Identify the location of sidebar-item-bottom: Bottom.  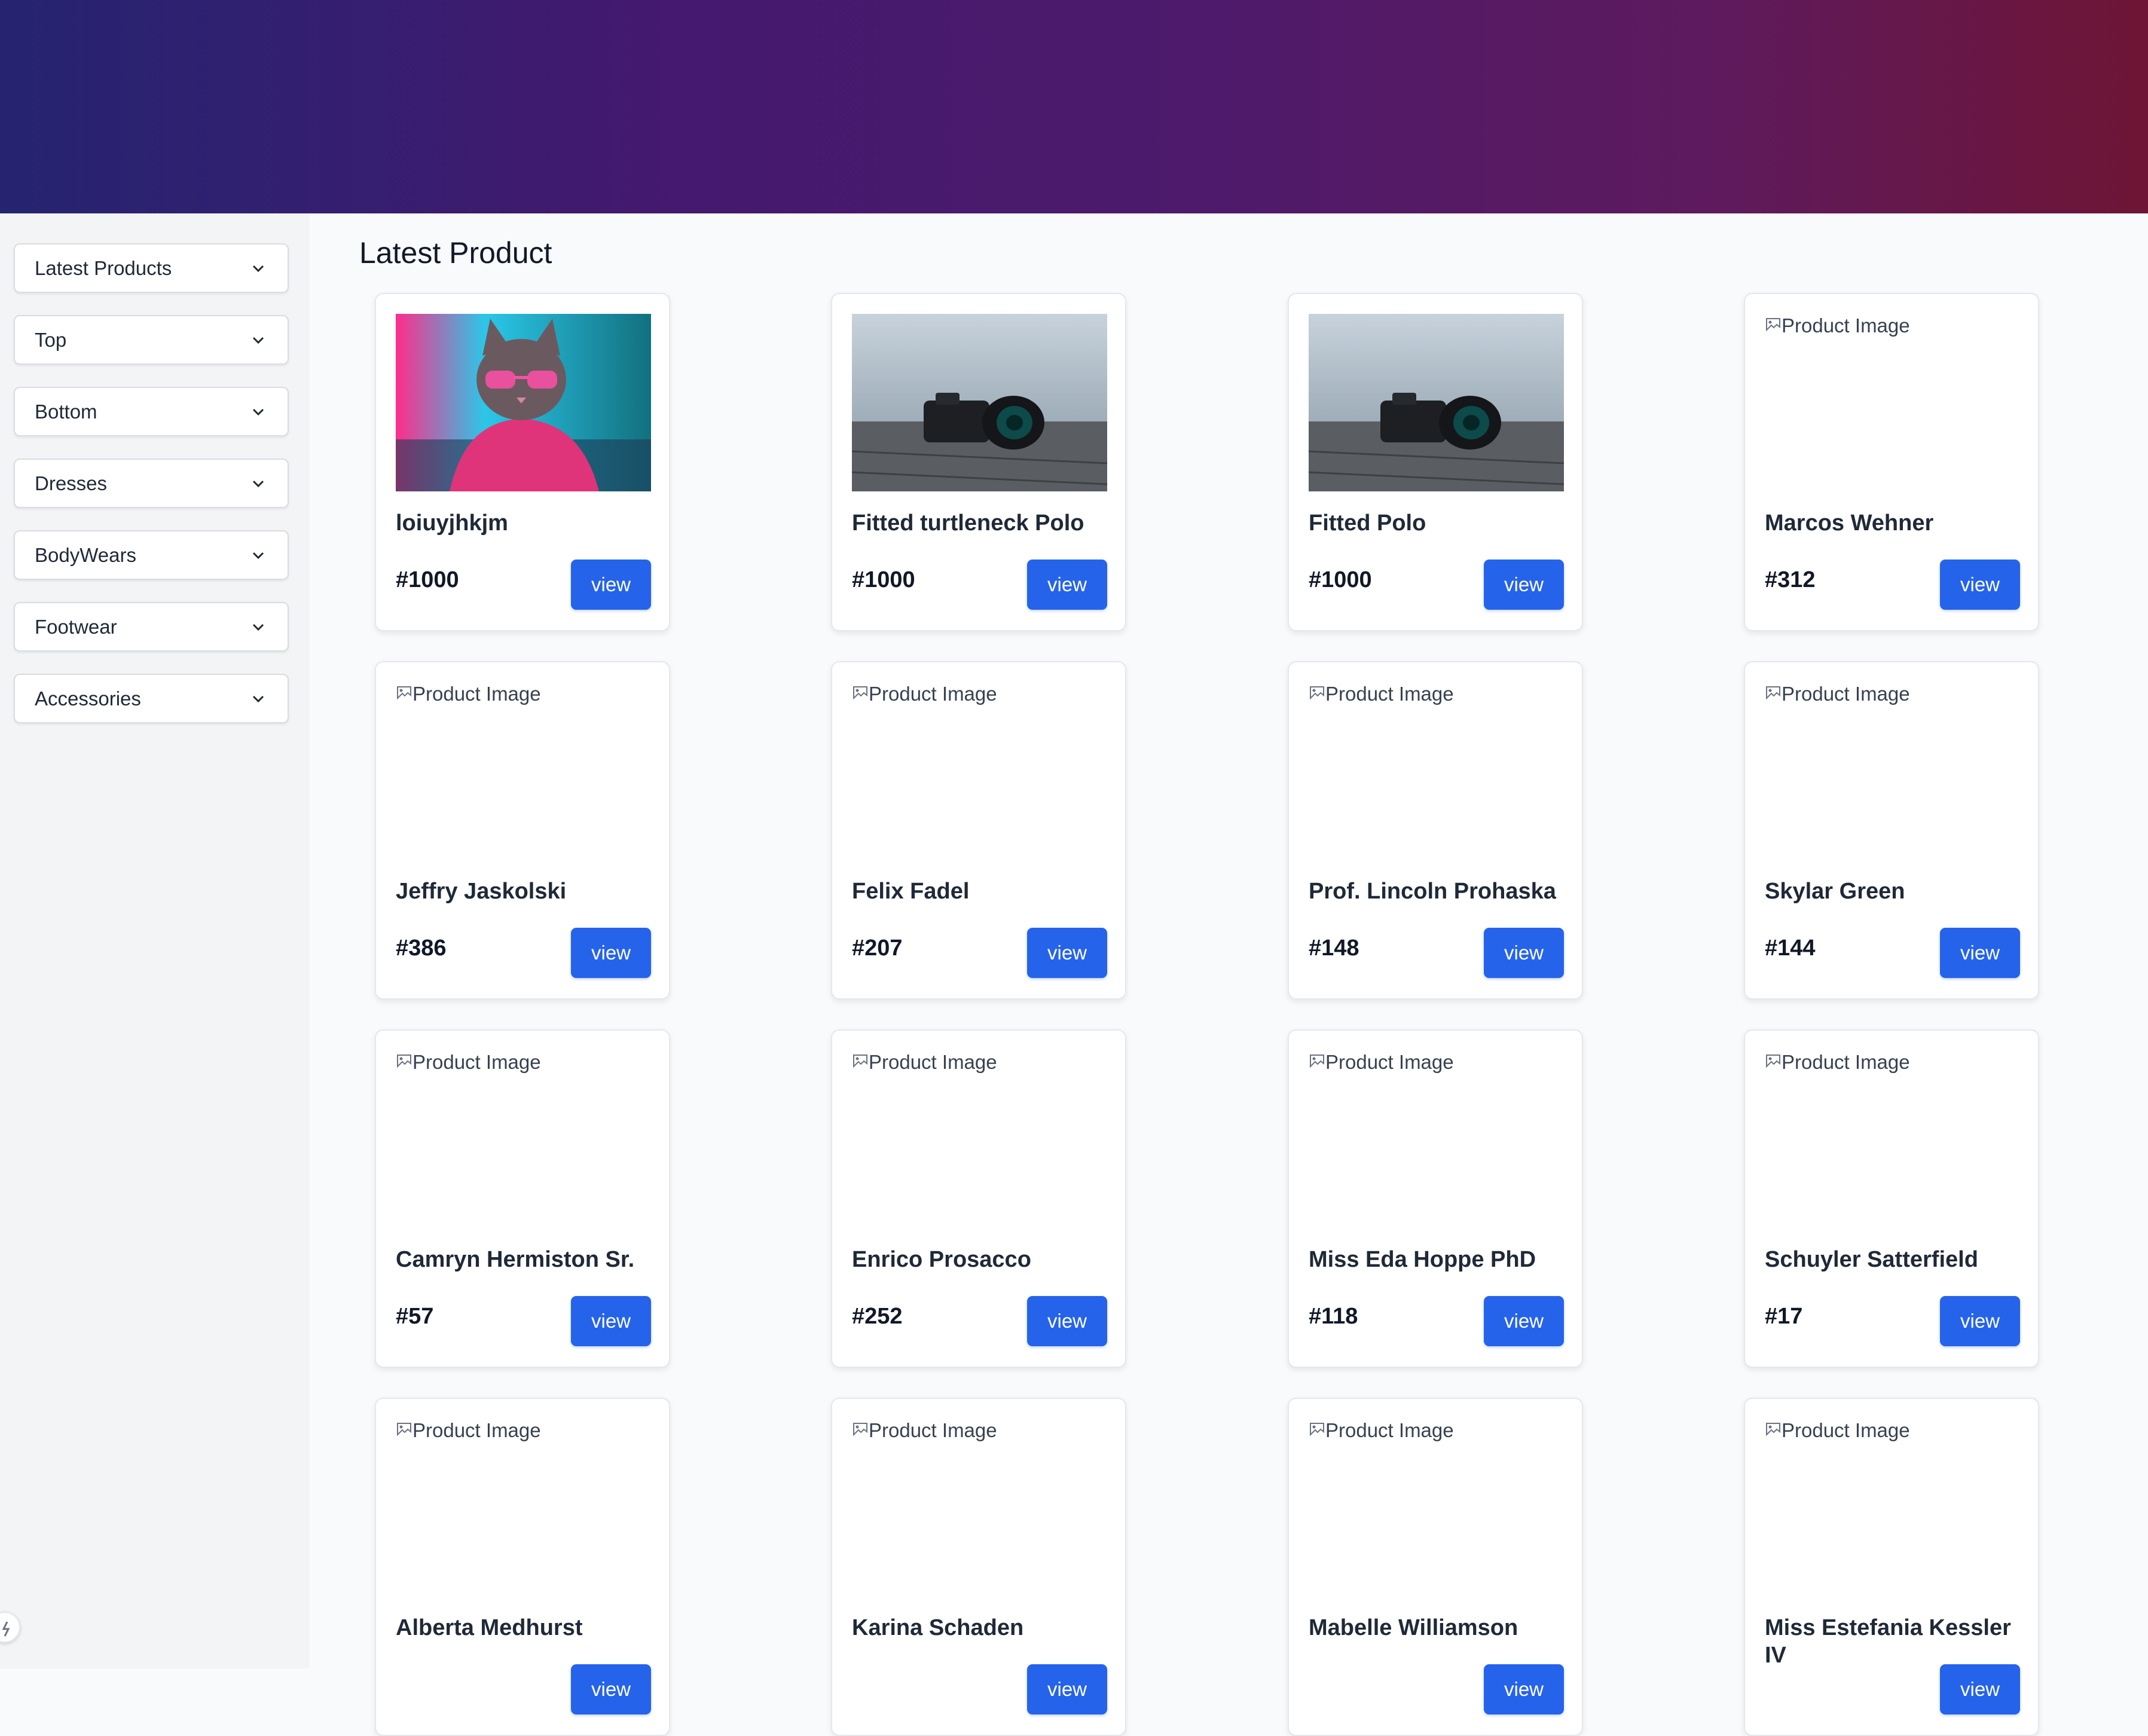
(152, 411).